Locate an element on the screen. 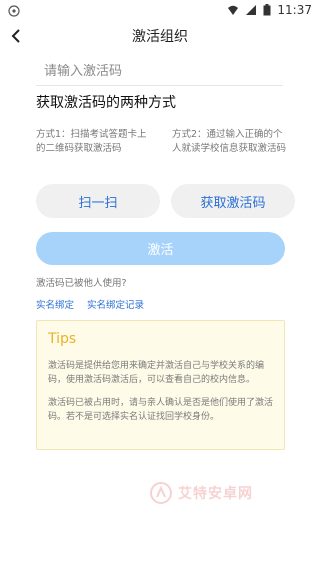  page-title: 激活组织 is located at coordinates (160, 37).